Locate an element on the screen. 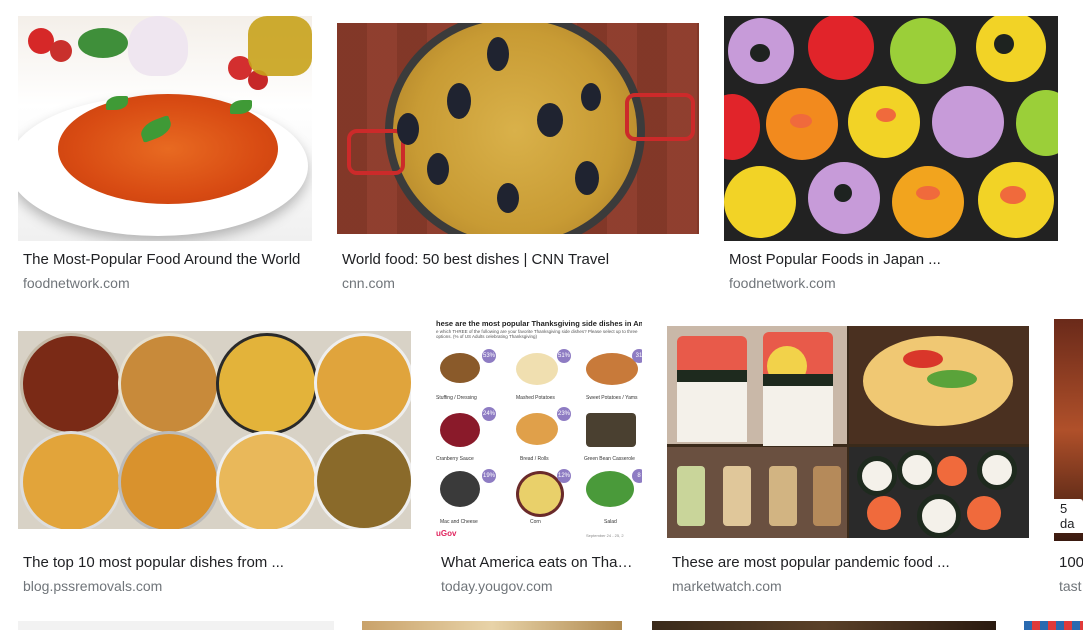  item-label: Bread / Rolls is located at coordinates (534, 459).